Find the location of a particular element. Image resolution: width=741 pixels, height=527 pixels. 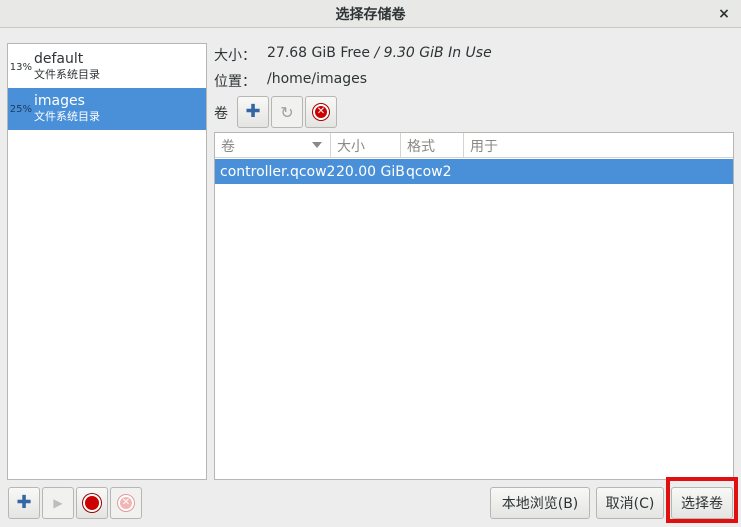

refresh-volumes-button: ↻ is located at coordinates (287, 112).